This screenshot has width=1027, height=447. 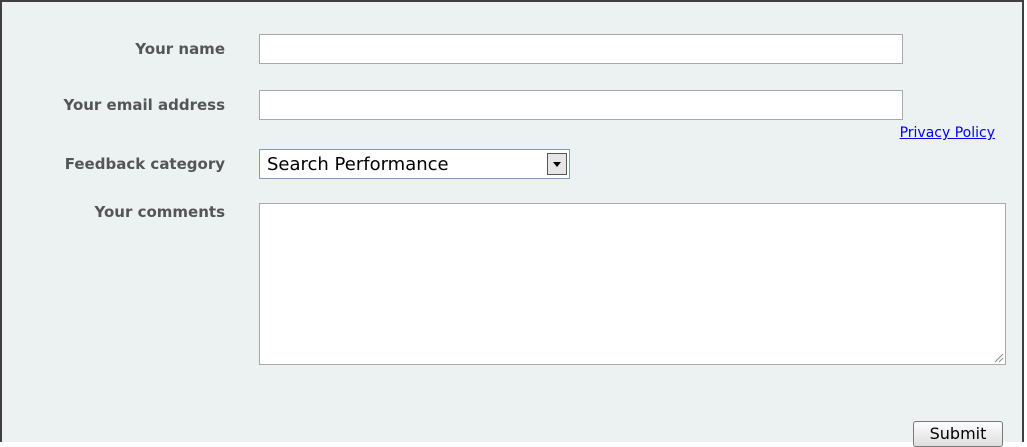 What do you see at coordinates (958, 434) in the screenshot?
I see `submit-button: Submit` at bounding box center [958, 434].